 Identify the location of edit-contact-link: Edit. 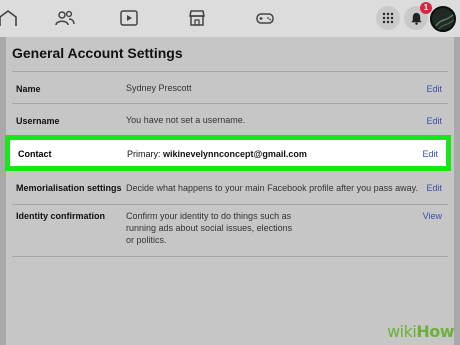
(430, 154).